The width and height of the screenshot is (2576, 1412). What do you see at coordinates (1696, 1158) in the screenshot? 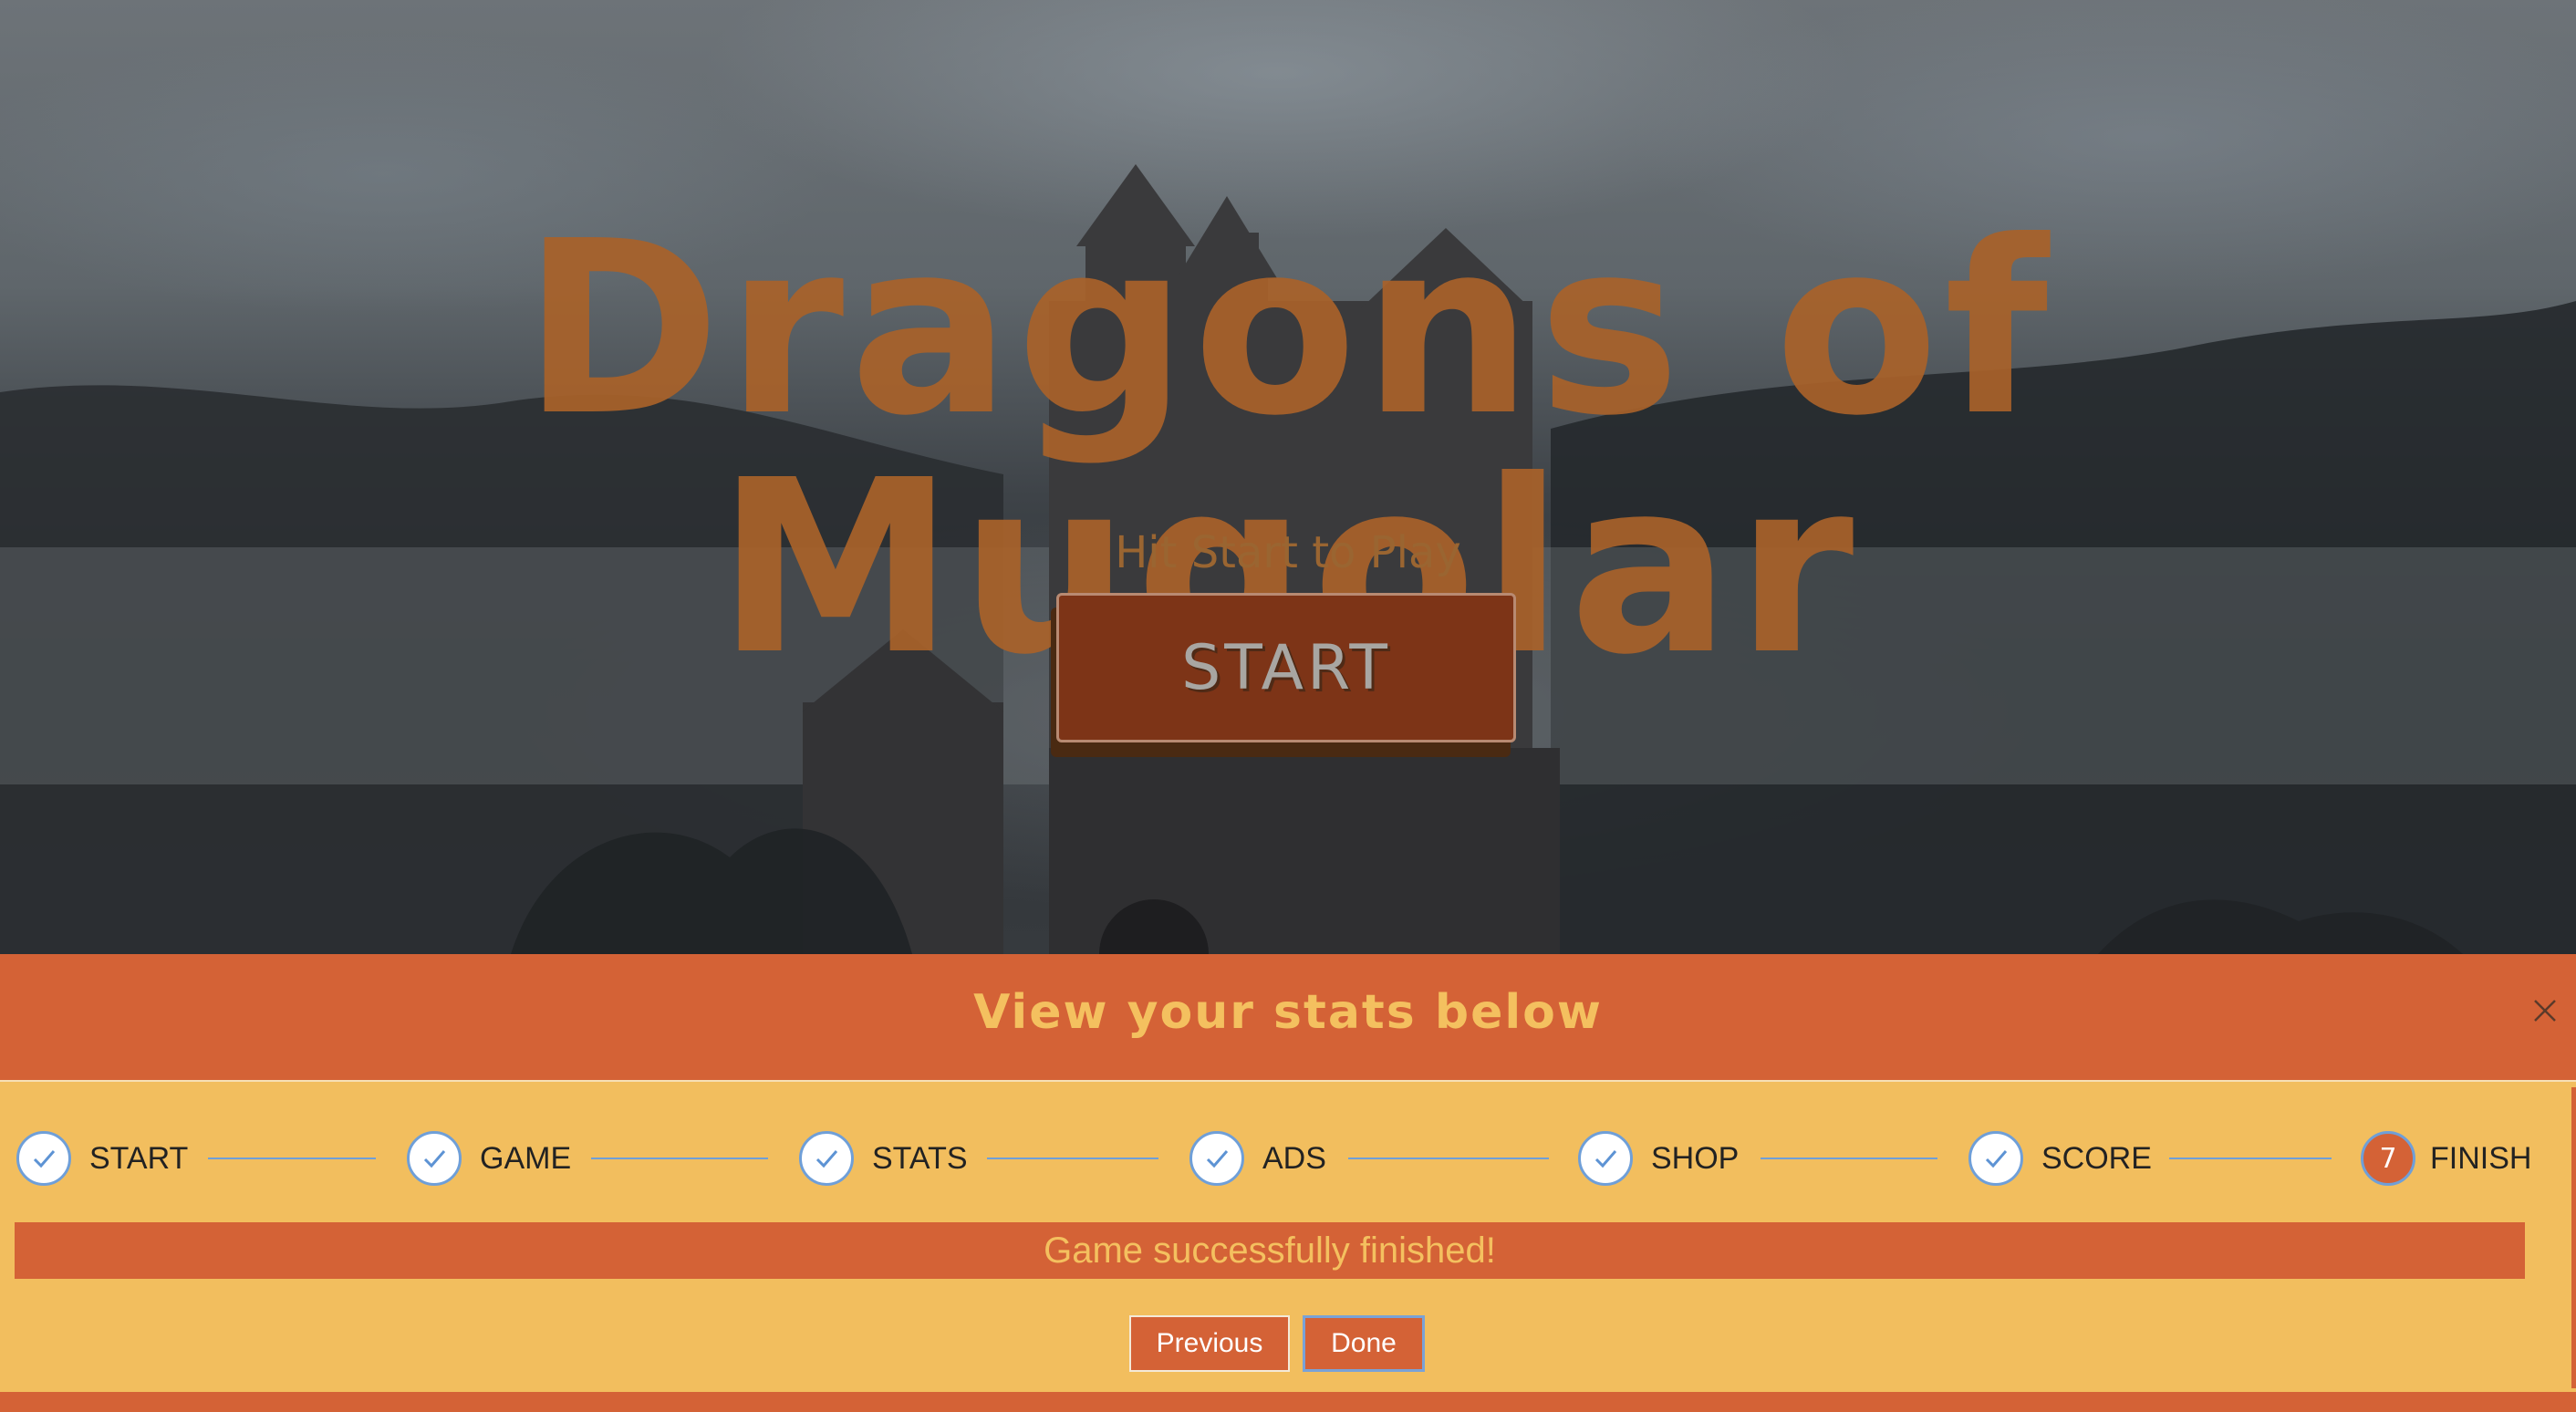
I see `step-label: SHOP` at bounding box center [1696, 1158].